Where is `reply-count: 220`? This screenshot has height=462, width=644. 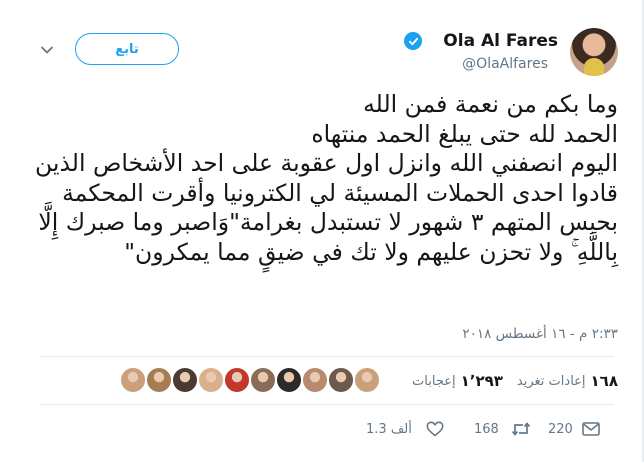
reply-count: 220 is located at coordinates (560, 429).